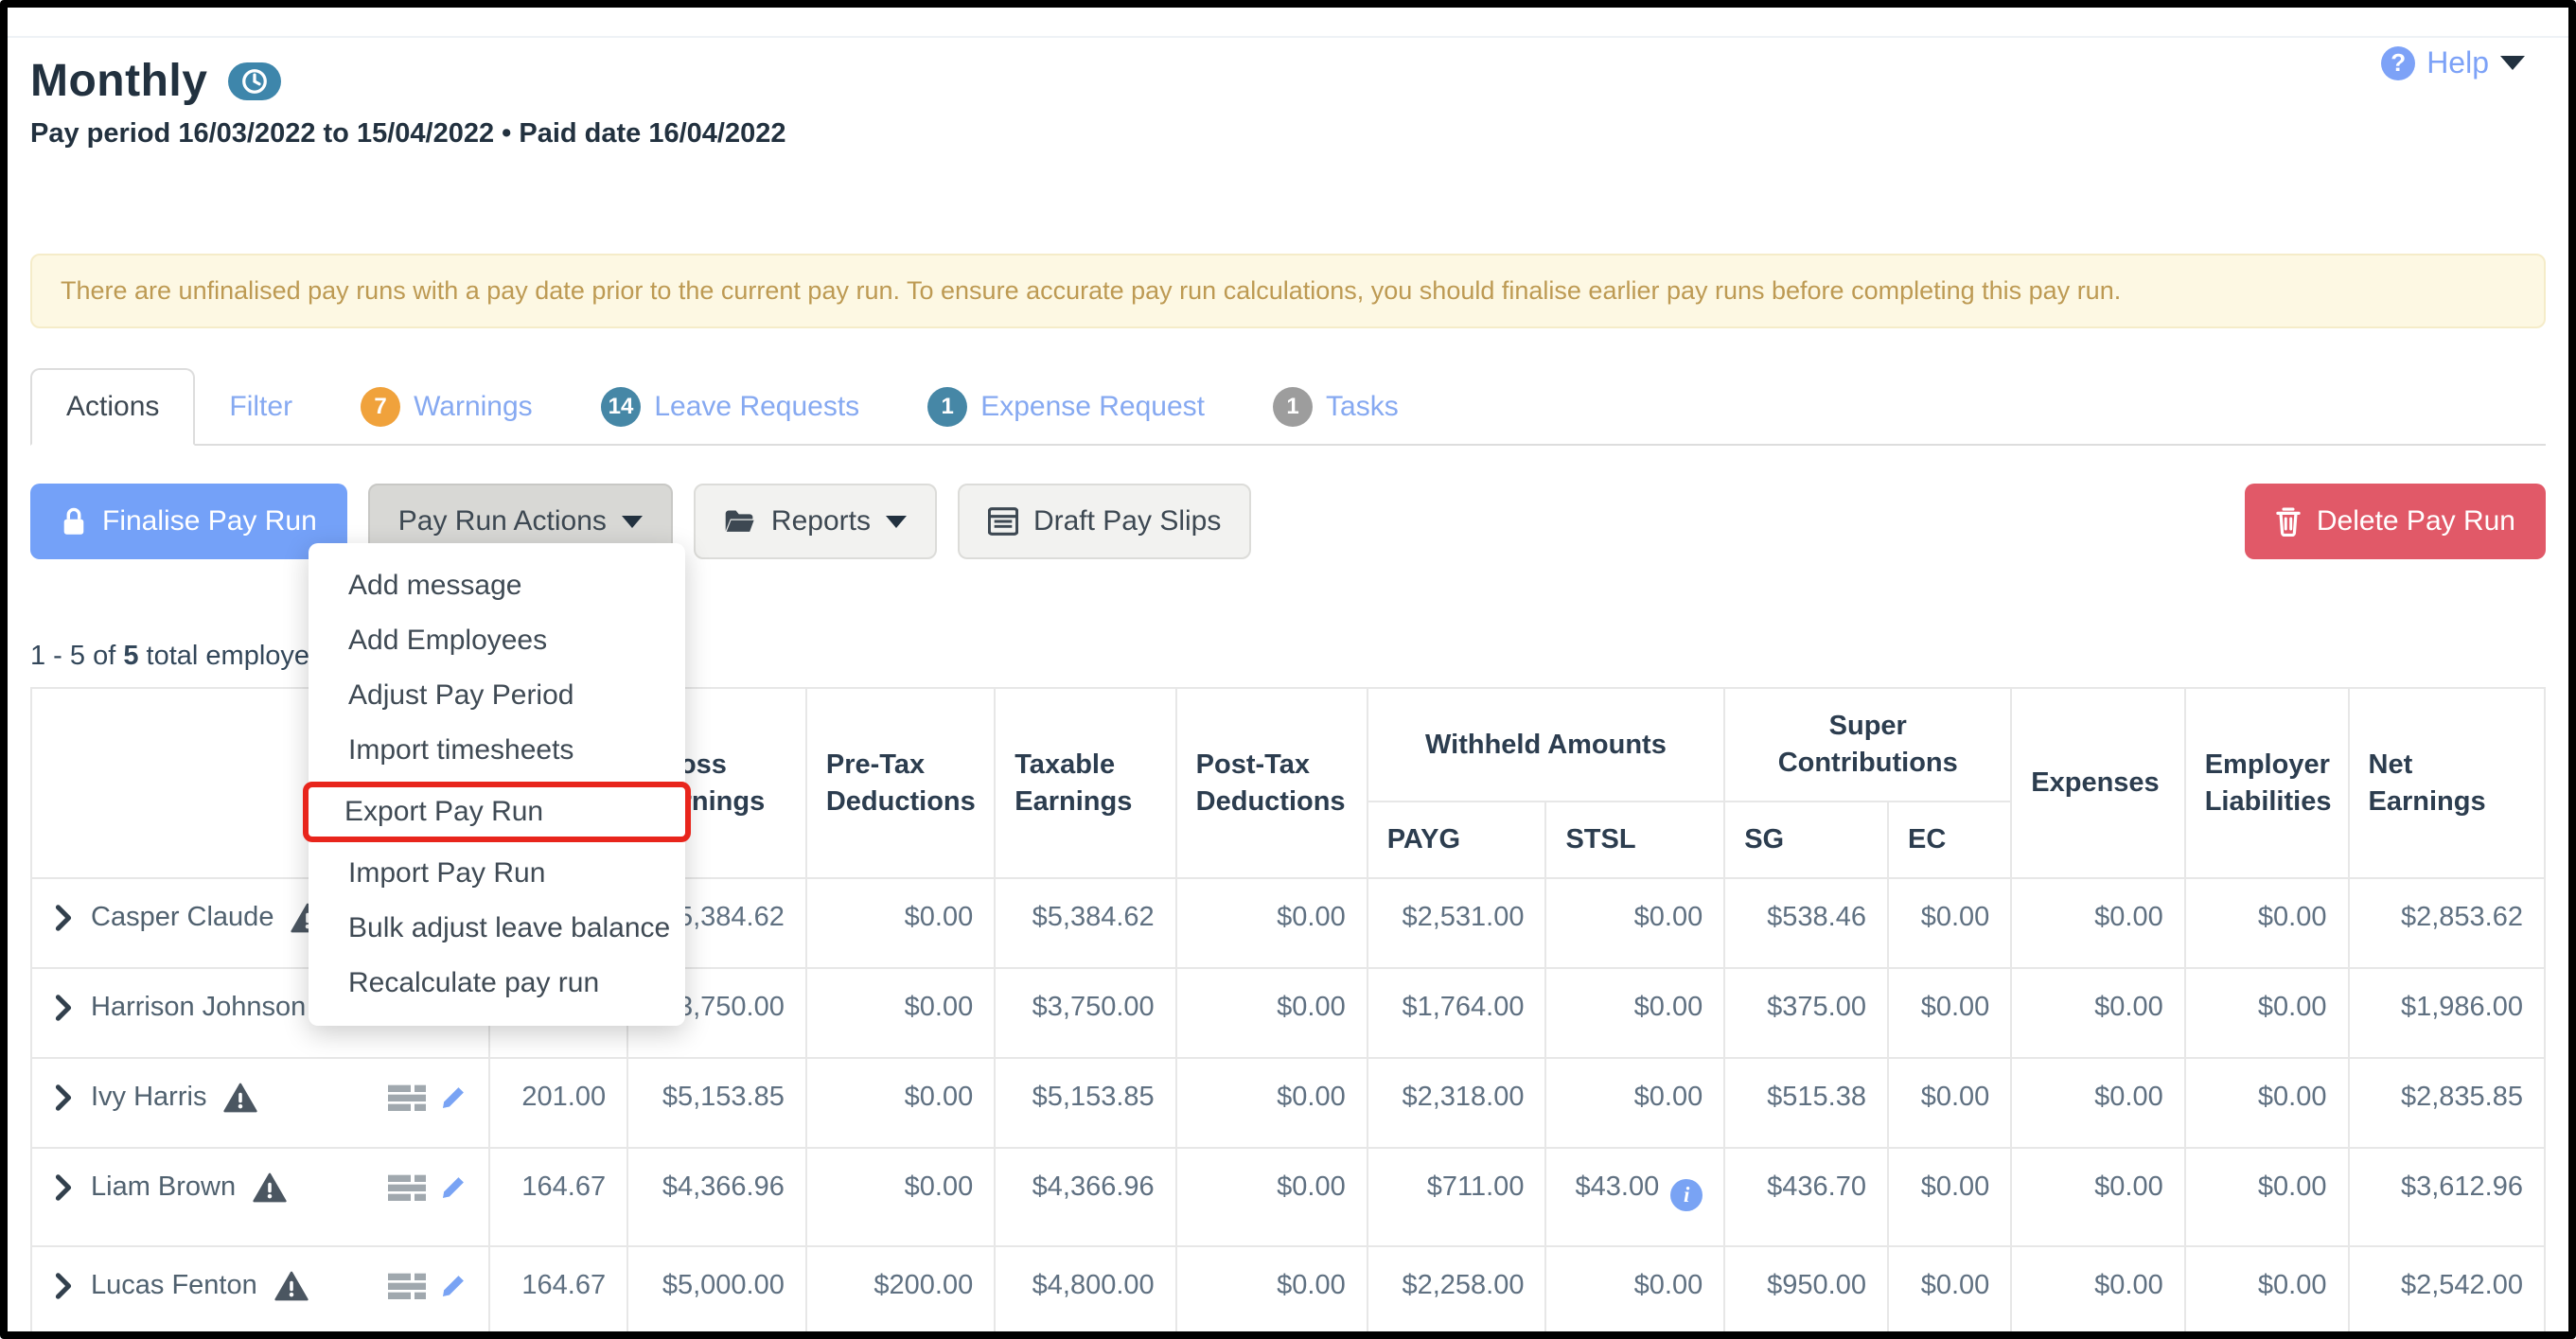  I want to click on tab-label: Filter, so click(261, 406).